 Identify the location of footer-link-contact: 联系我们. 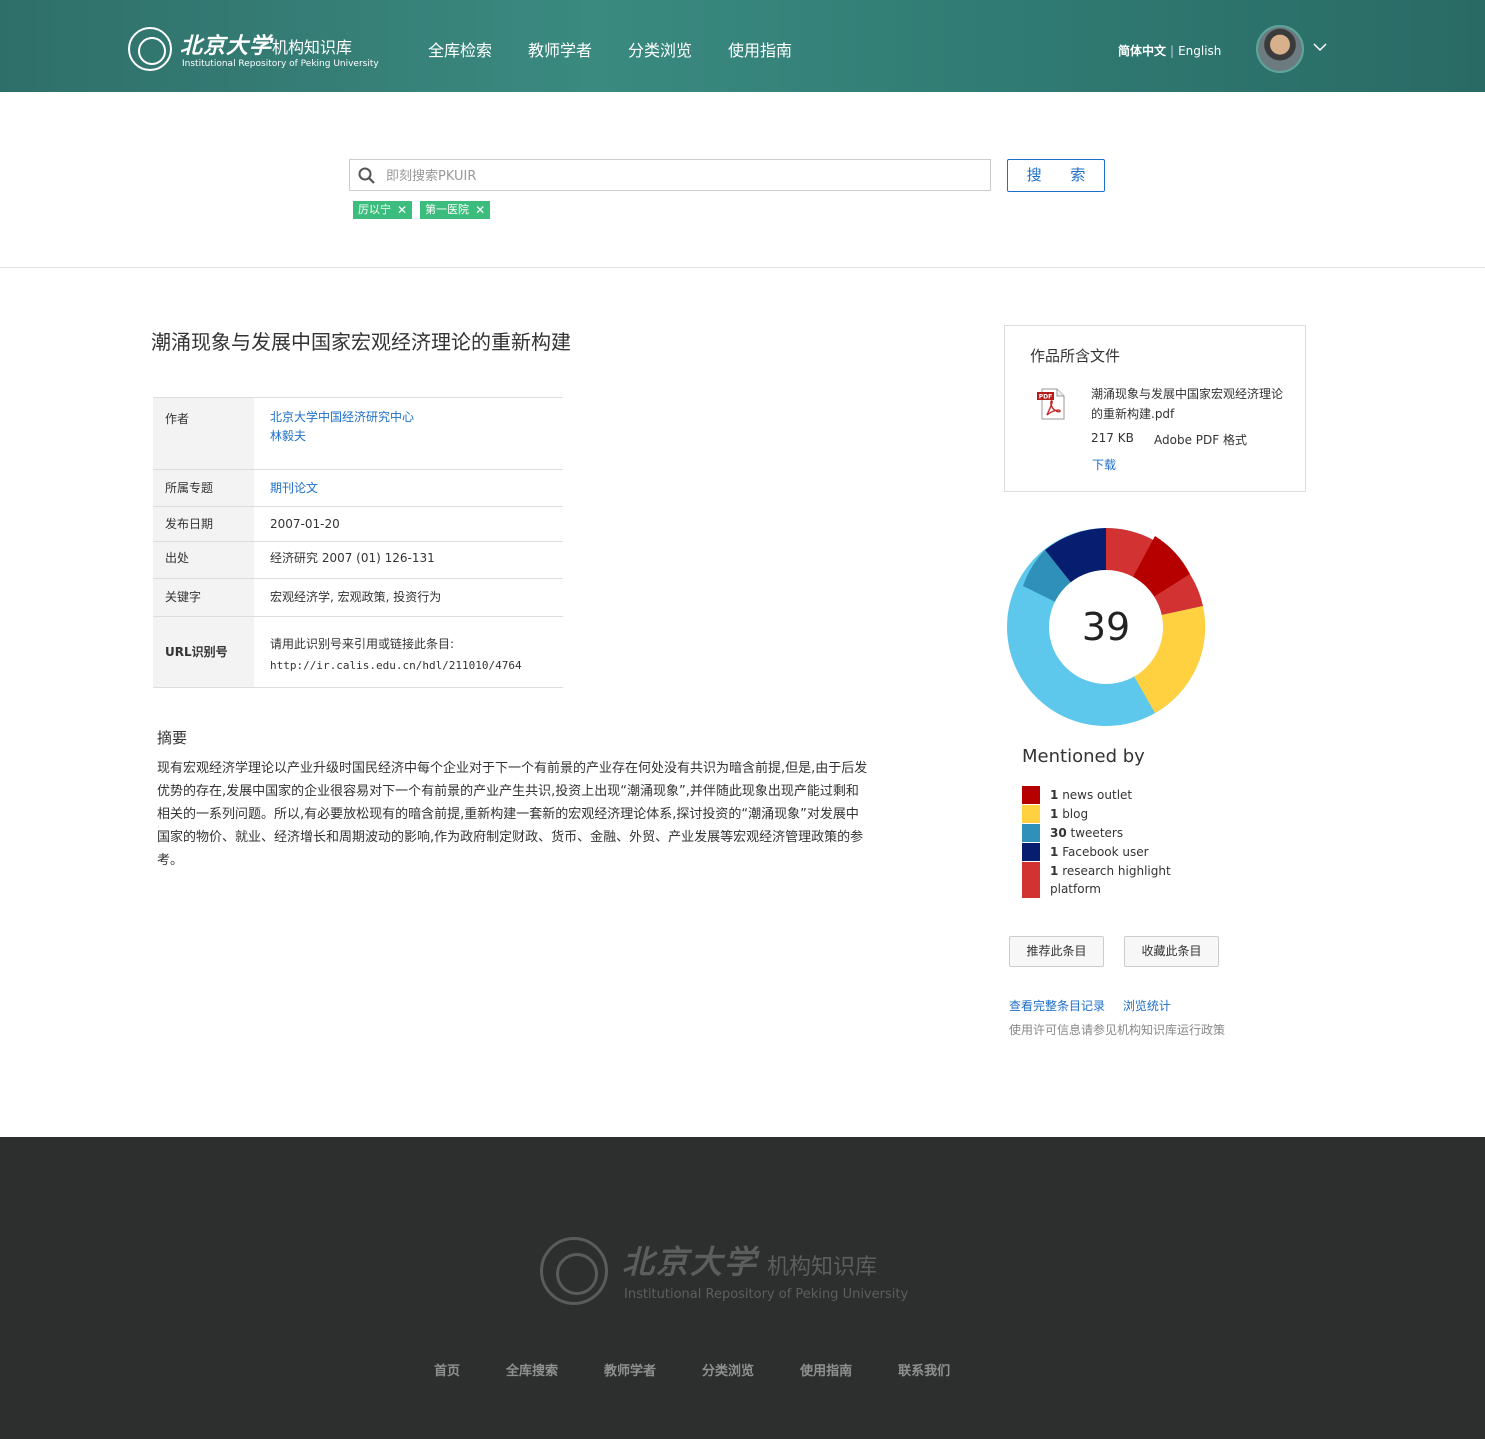
(924, 1369).